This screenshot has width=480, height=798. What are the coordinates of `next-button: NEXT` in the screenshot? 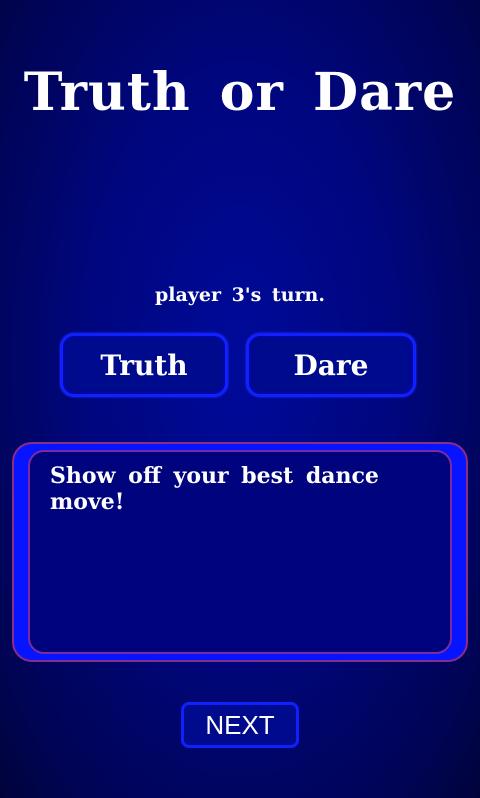 It's located at (240, 725).